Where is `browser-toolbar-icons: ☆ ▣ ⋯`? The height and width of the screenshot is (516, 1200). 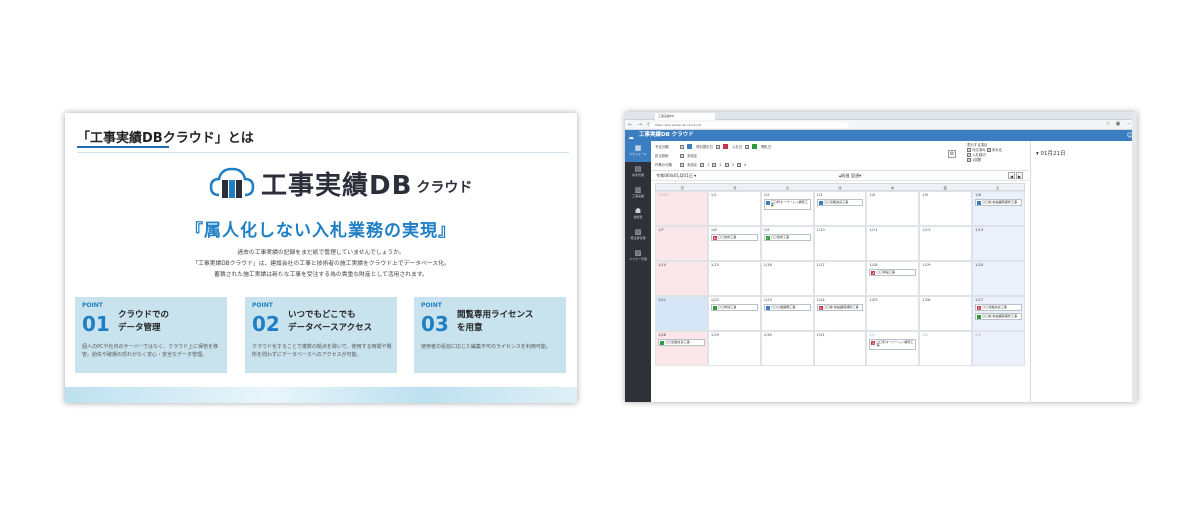
browser-toolbar-icons: ☆ ▣ ⋯ is located at coordinates (1119, 124).